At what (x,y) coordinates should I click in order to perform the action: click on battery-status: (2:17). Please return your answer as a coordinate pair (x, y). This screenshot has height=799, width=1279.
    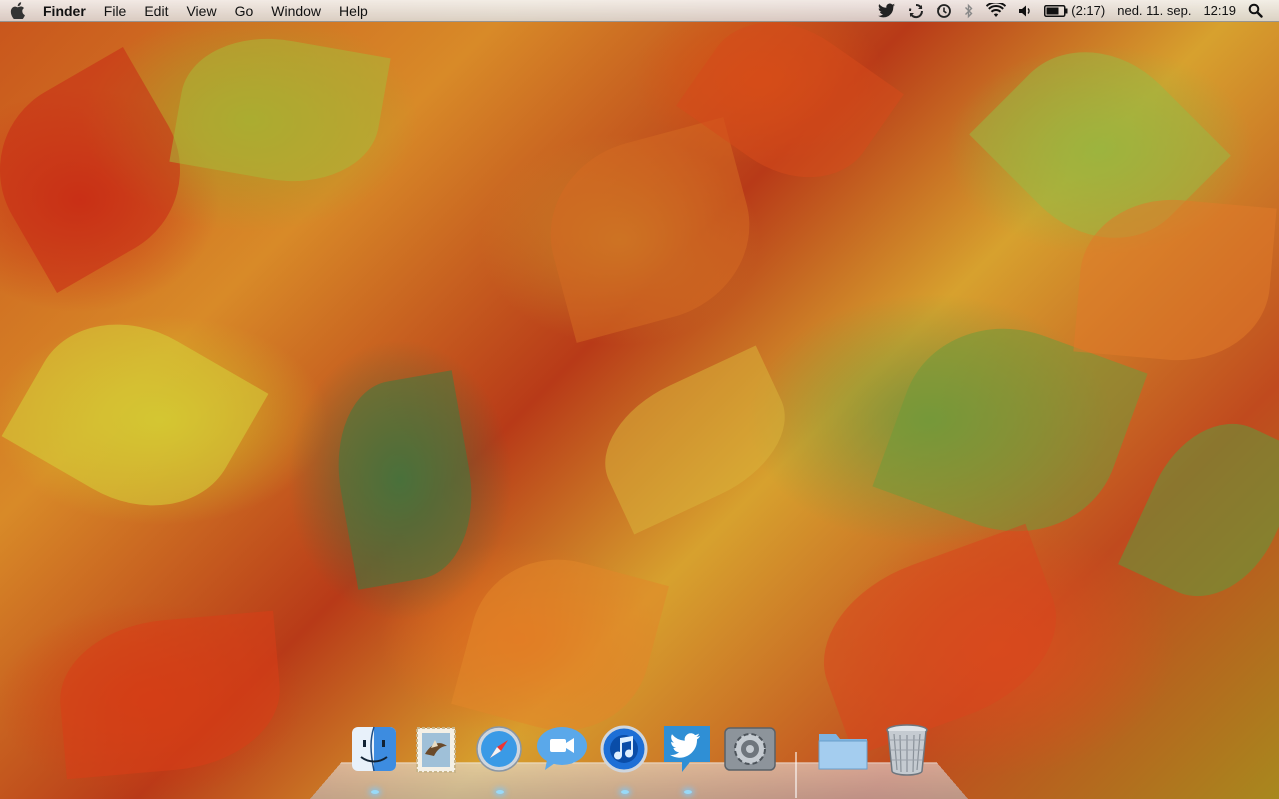
    Looking at the image, I should click on (1074, 11).